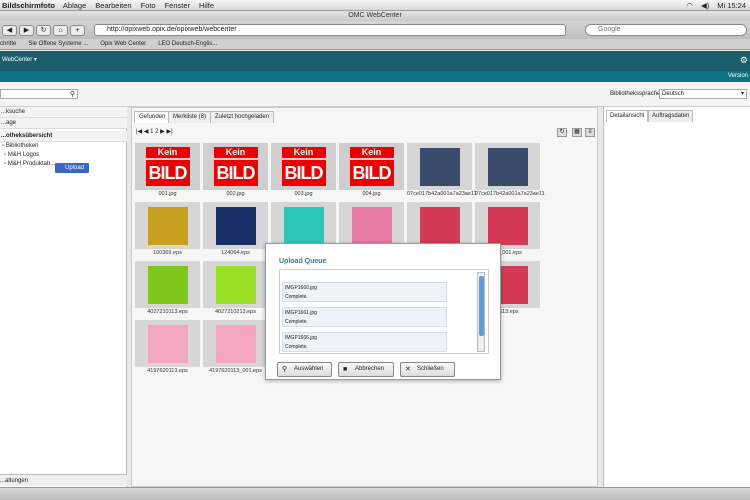  What do you see at coordinates (296, 322) in the screenshot?
I see `queue-item-status: Complete.` at bounding box center [296, 322].